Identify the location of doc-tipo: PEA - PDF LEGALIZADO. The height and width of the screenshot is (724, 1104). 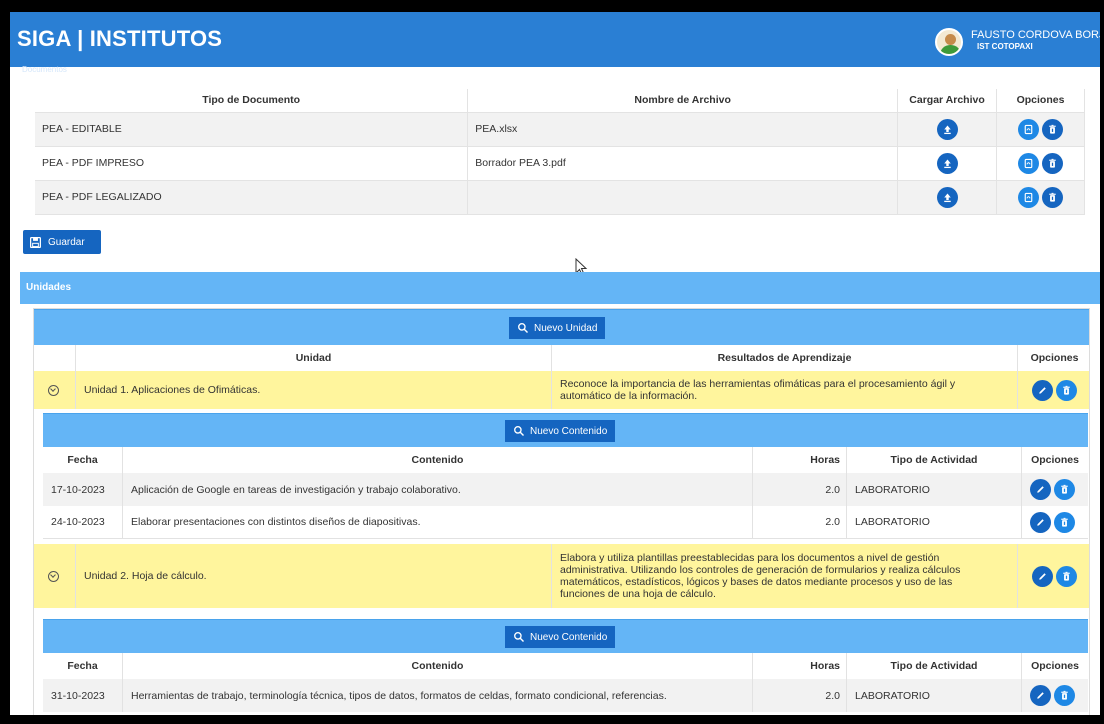
(252, 197).